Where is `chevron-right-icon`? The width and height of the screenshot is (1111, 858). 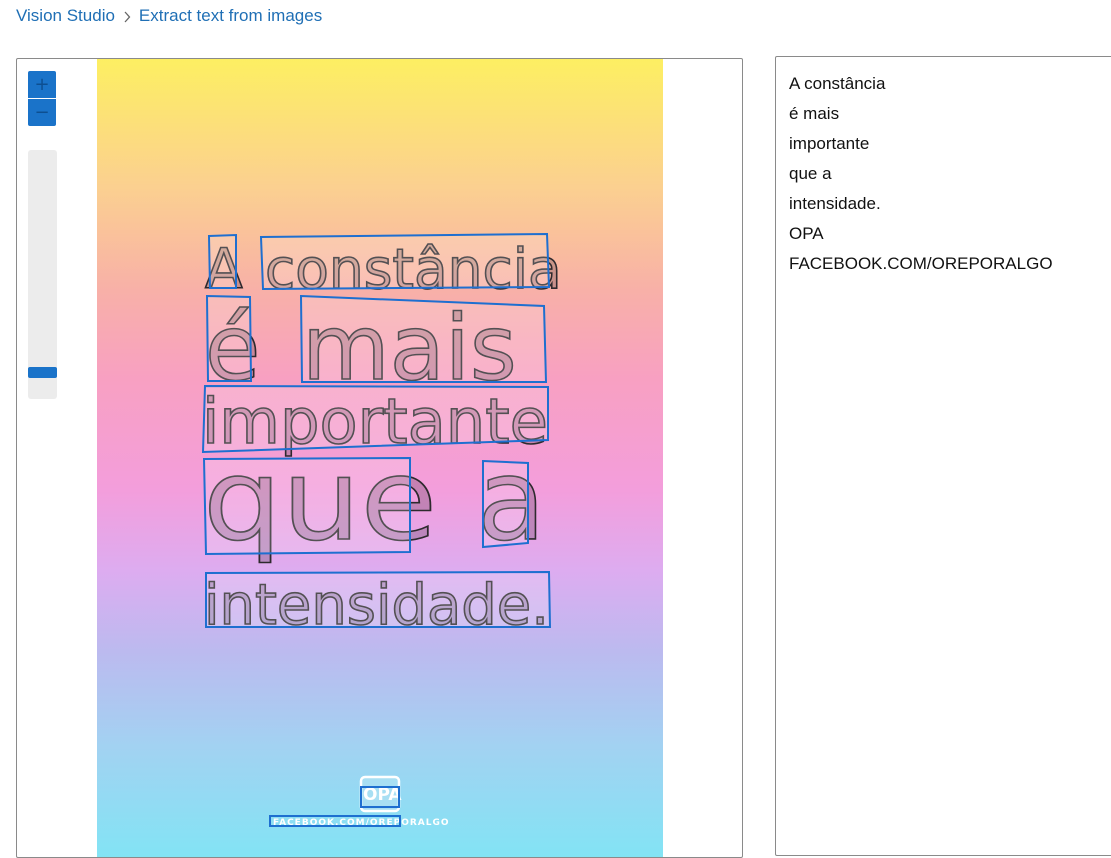 chevron-right-icon is located at coordinates (127, 16).